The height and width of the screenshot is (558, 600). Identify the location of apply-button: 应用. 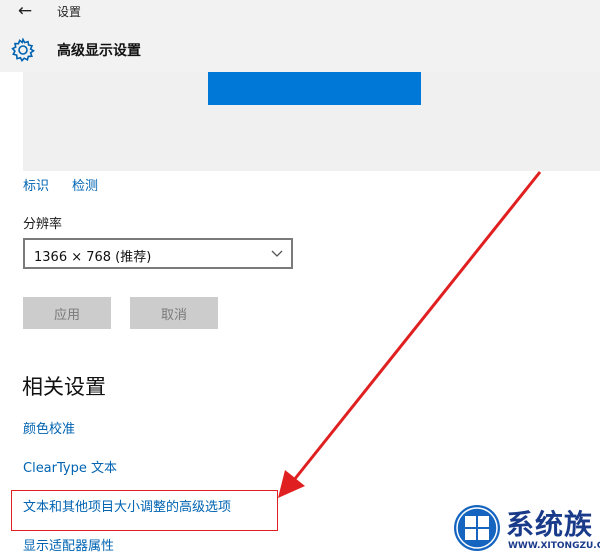
(67, 313).